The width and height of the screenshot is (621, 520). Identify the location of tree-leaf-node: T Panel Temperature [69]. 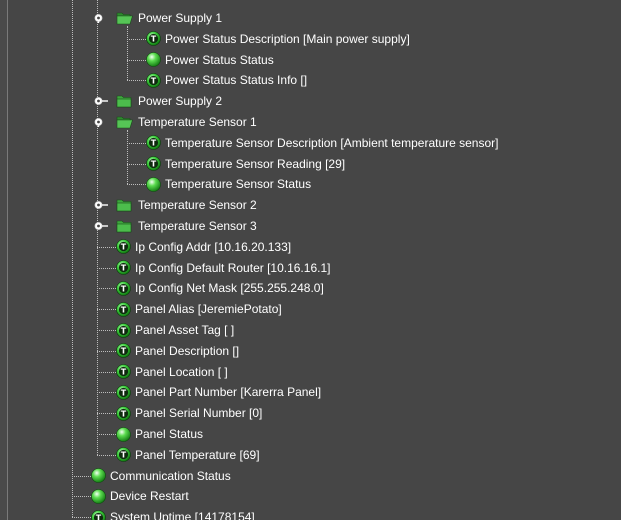
(188, 455).